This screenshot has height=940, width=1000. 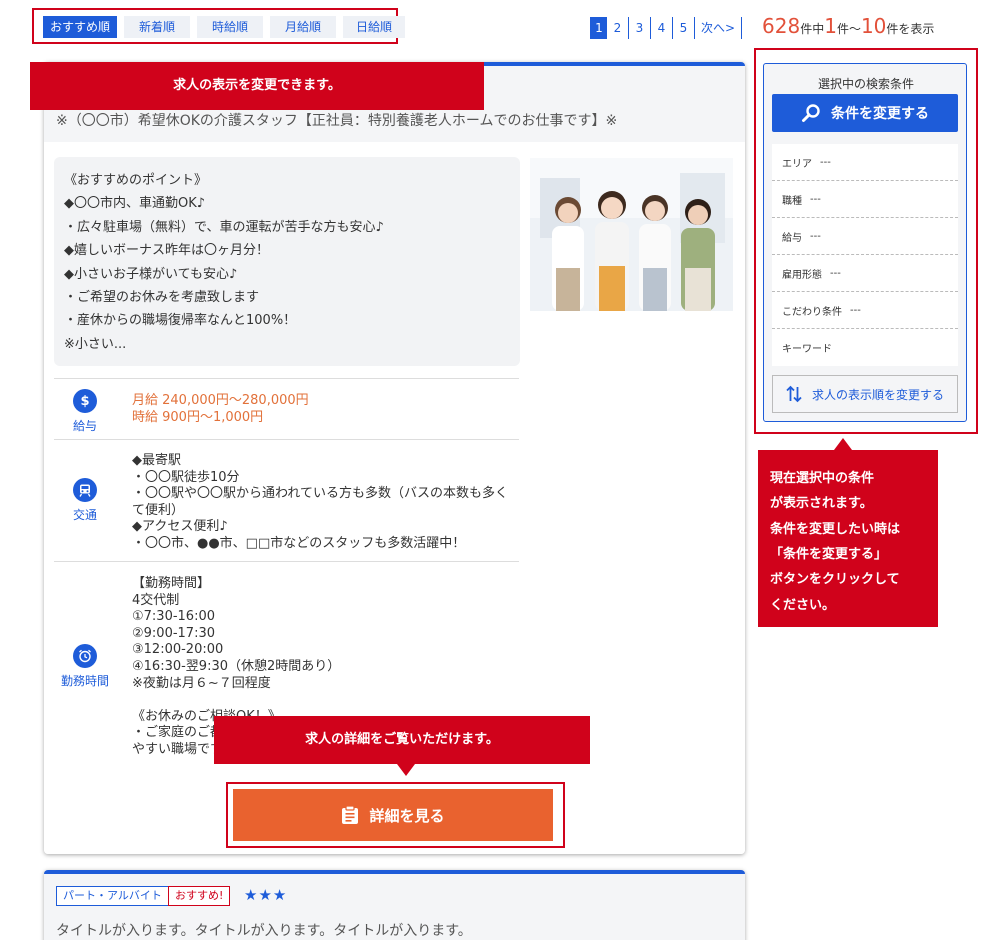 What do you see at coordinates (865, 347) in the screenshot?
I see `condition-keyword: キーワード` at bounding box center [865, 347].